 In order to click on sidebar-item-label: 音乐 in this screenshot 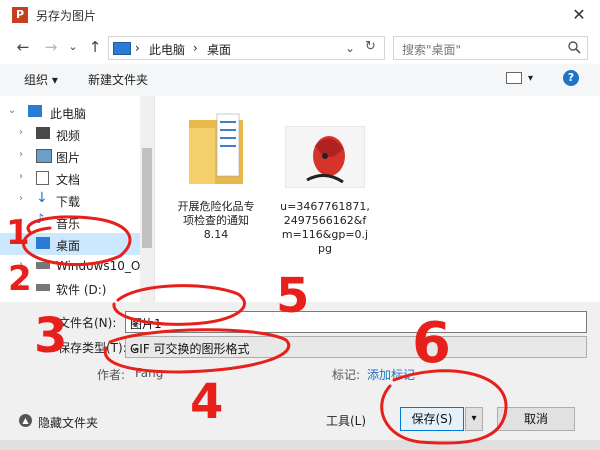, I will do `click(68, 224)`.